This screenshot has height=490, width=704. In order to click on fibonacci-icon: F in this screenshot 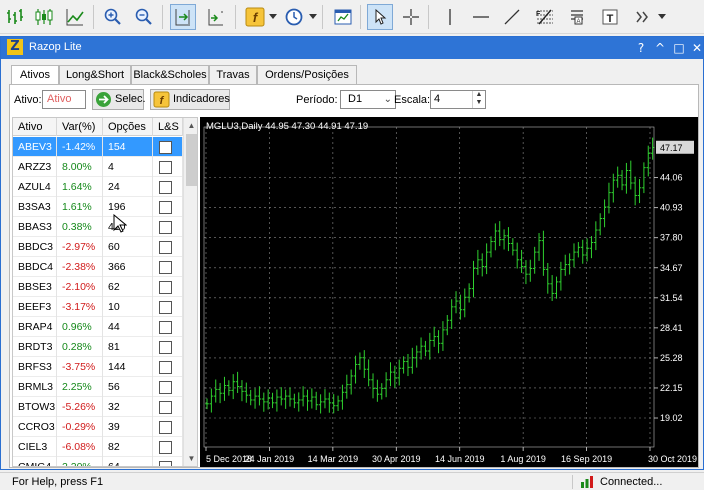, I will do `click(545, 17)`.